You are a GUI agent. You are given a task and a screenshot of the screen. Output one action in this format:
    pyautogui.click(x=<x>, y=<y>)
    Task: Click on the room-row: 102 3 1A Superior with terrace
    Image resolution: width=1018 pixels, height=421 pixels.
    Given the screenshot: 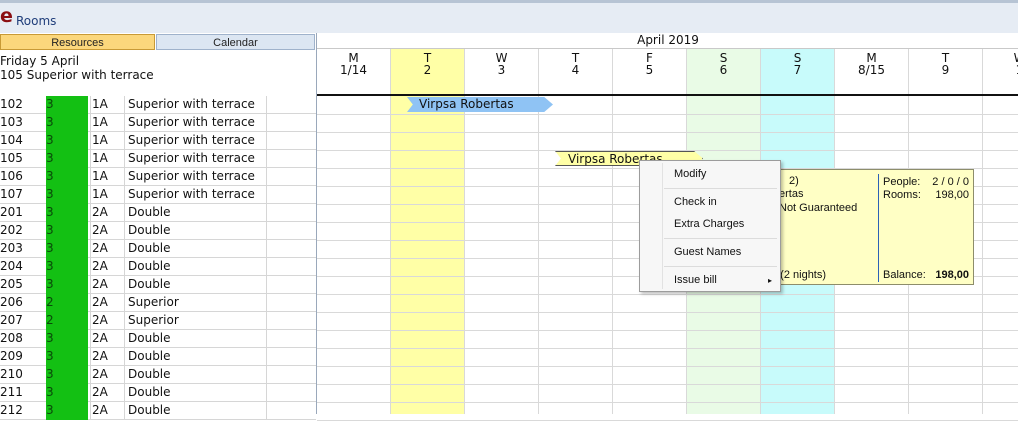 What is the action you would take?
    pyautogui.click(x=158, y=105)
    